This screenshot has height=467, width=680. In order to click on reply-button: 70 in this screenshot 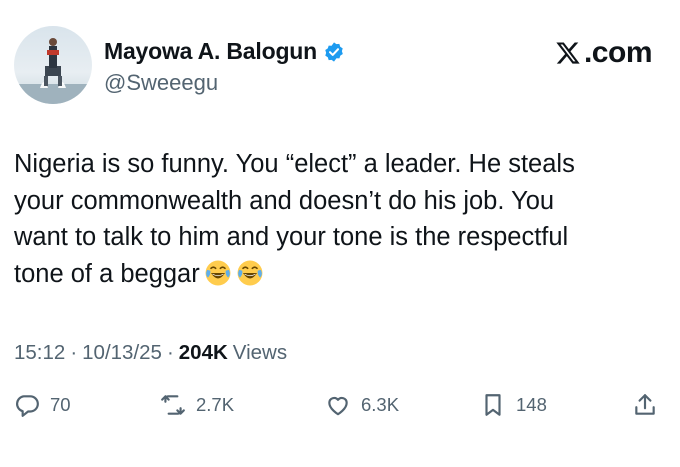, I will do `click(42, 405)`.